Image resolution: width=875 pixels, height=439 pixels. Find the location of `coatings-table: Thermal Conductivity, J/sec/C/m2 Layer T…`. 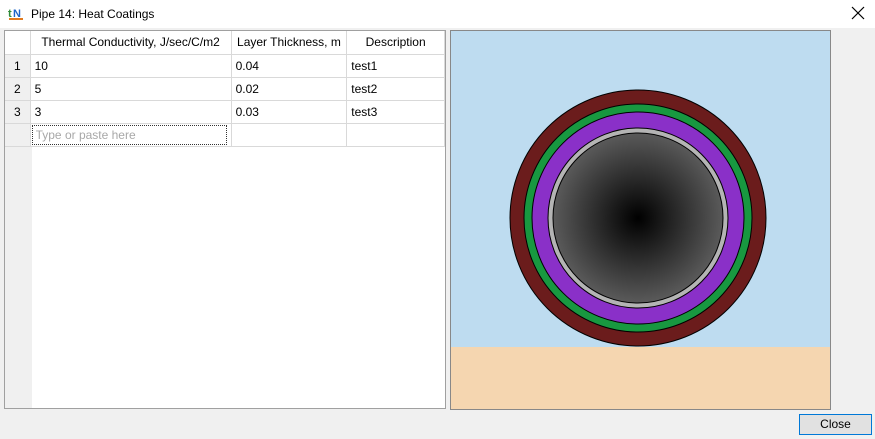

coatings-table: Thermal Conductivity, J/sec/C/m2 Layer T… is located at coordinates (225, 89).